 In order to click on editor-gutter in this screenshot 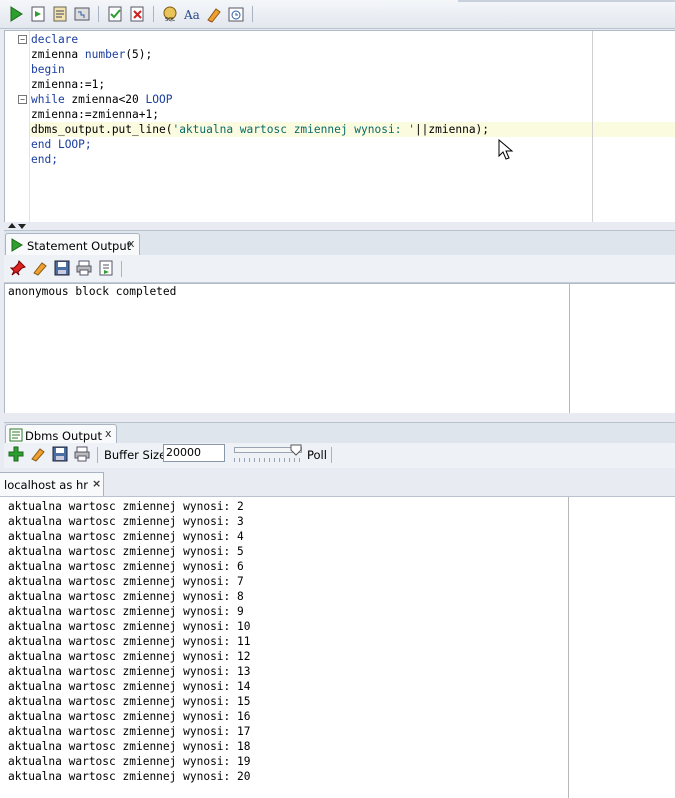, I will do `click(10, 127)`.